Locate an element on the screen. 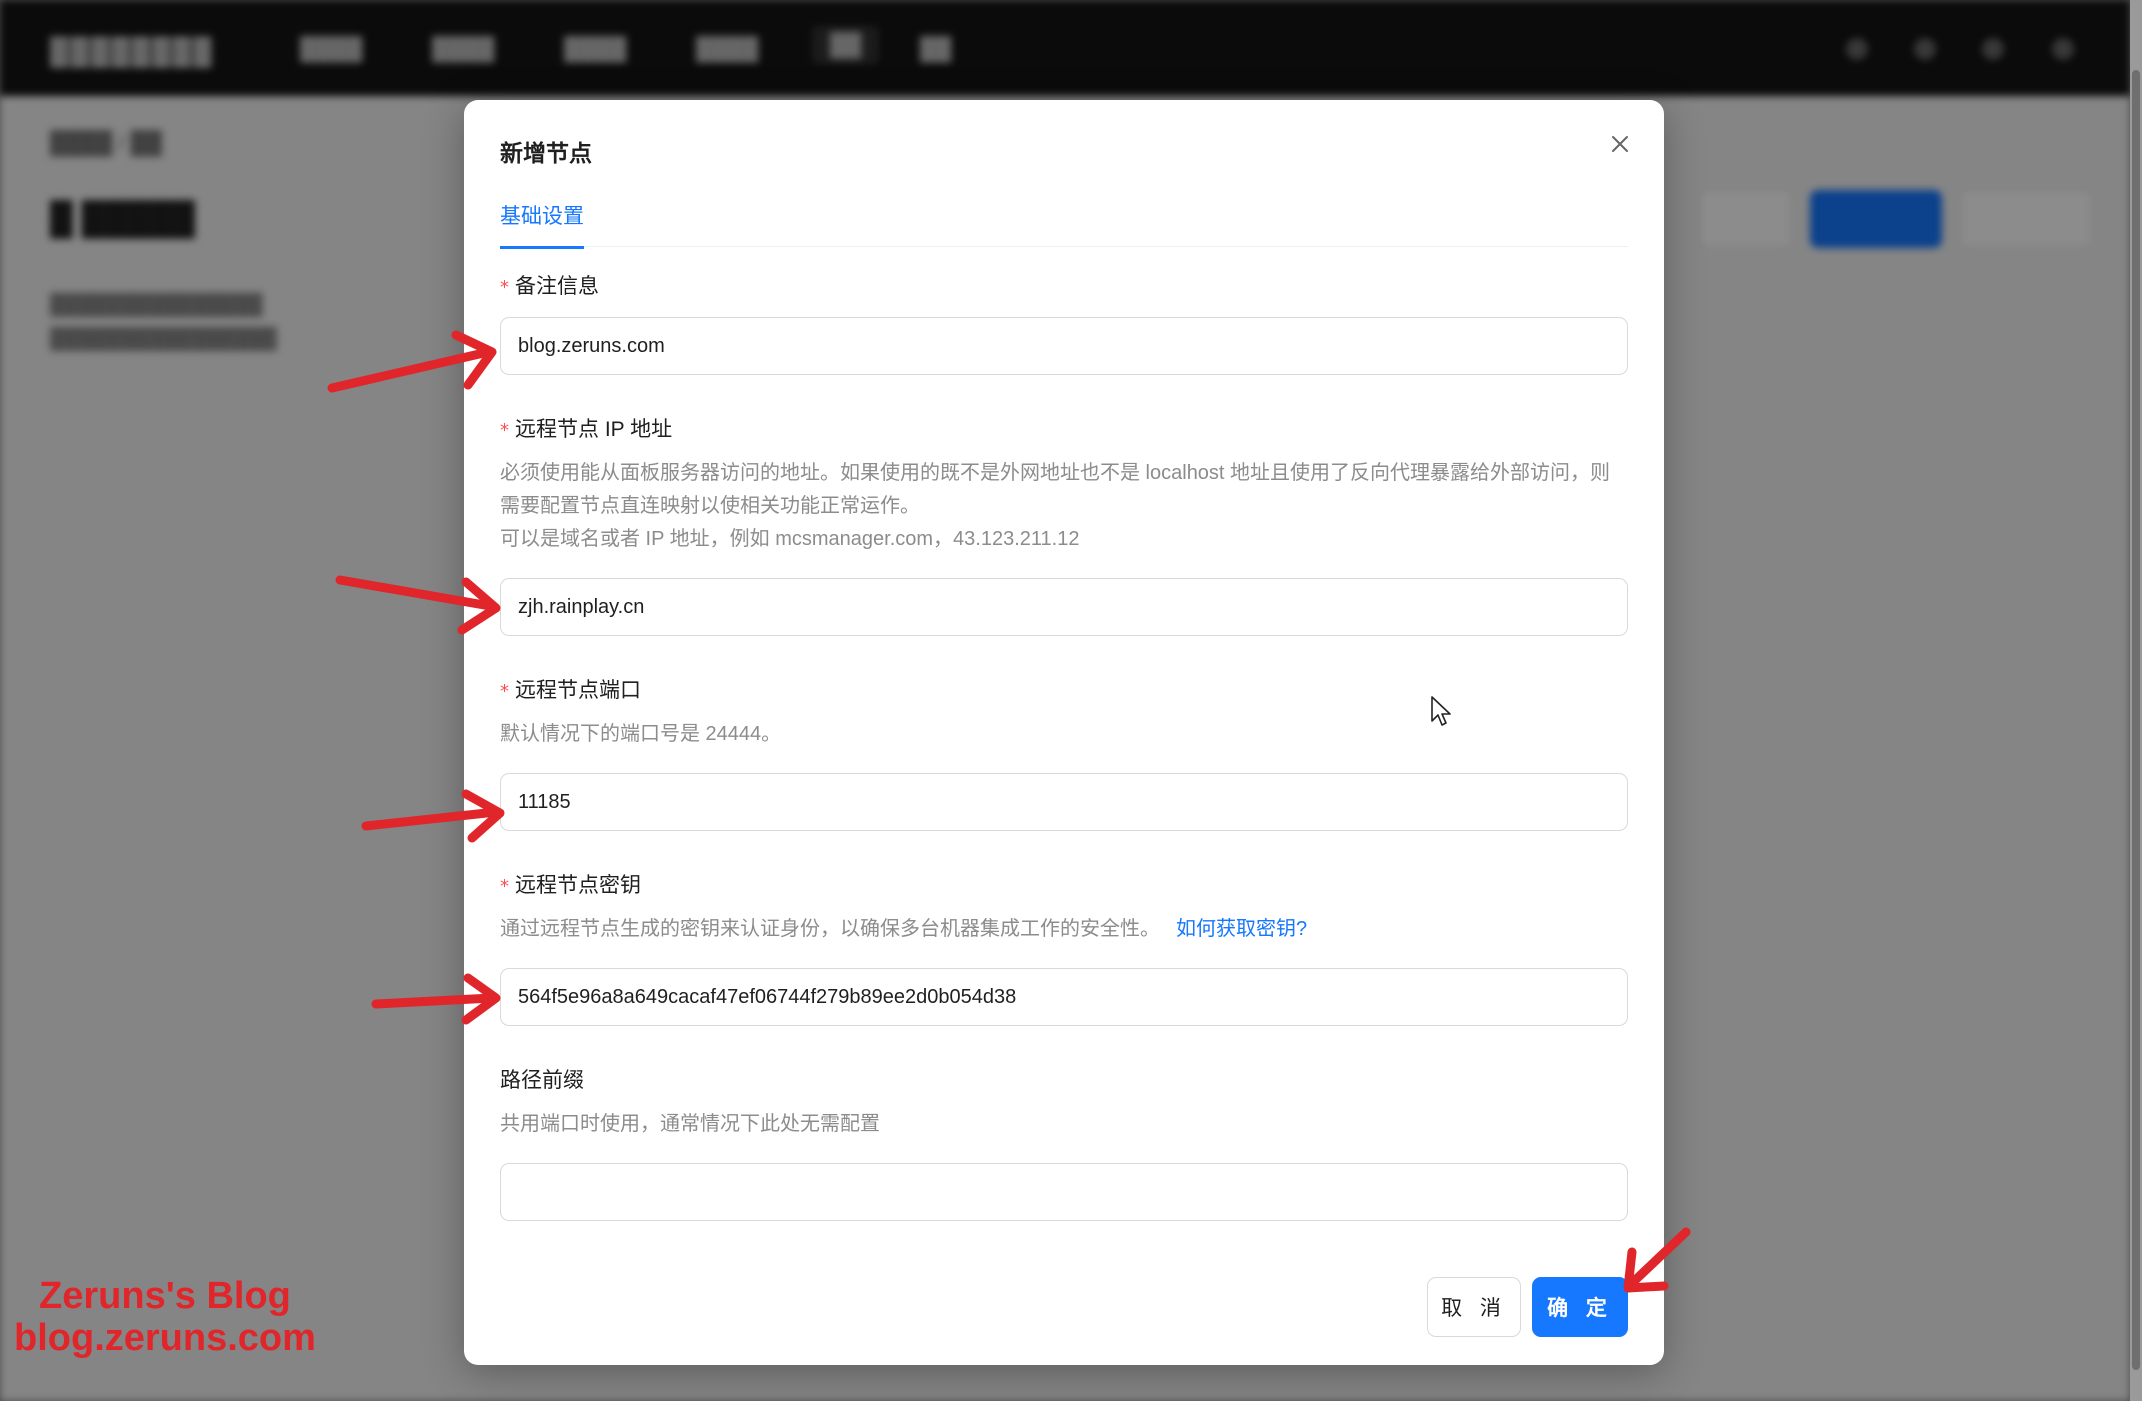  port-input is located at coordinates (1064, 802).